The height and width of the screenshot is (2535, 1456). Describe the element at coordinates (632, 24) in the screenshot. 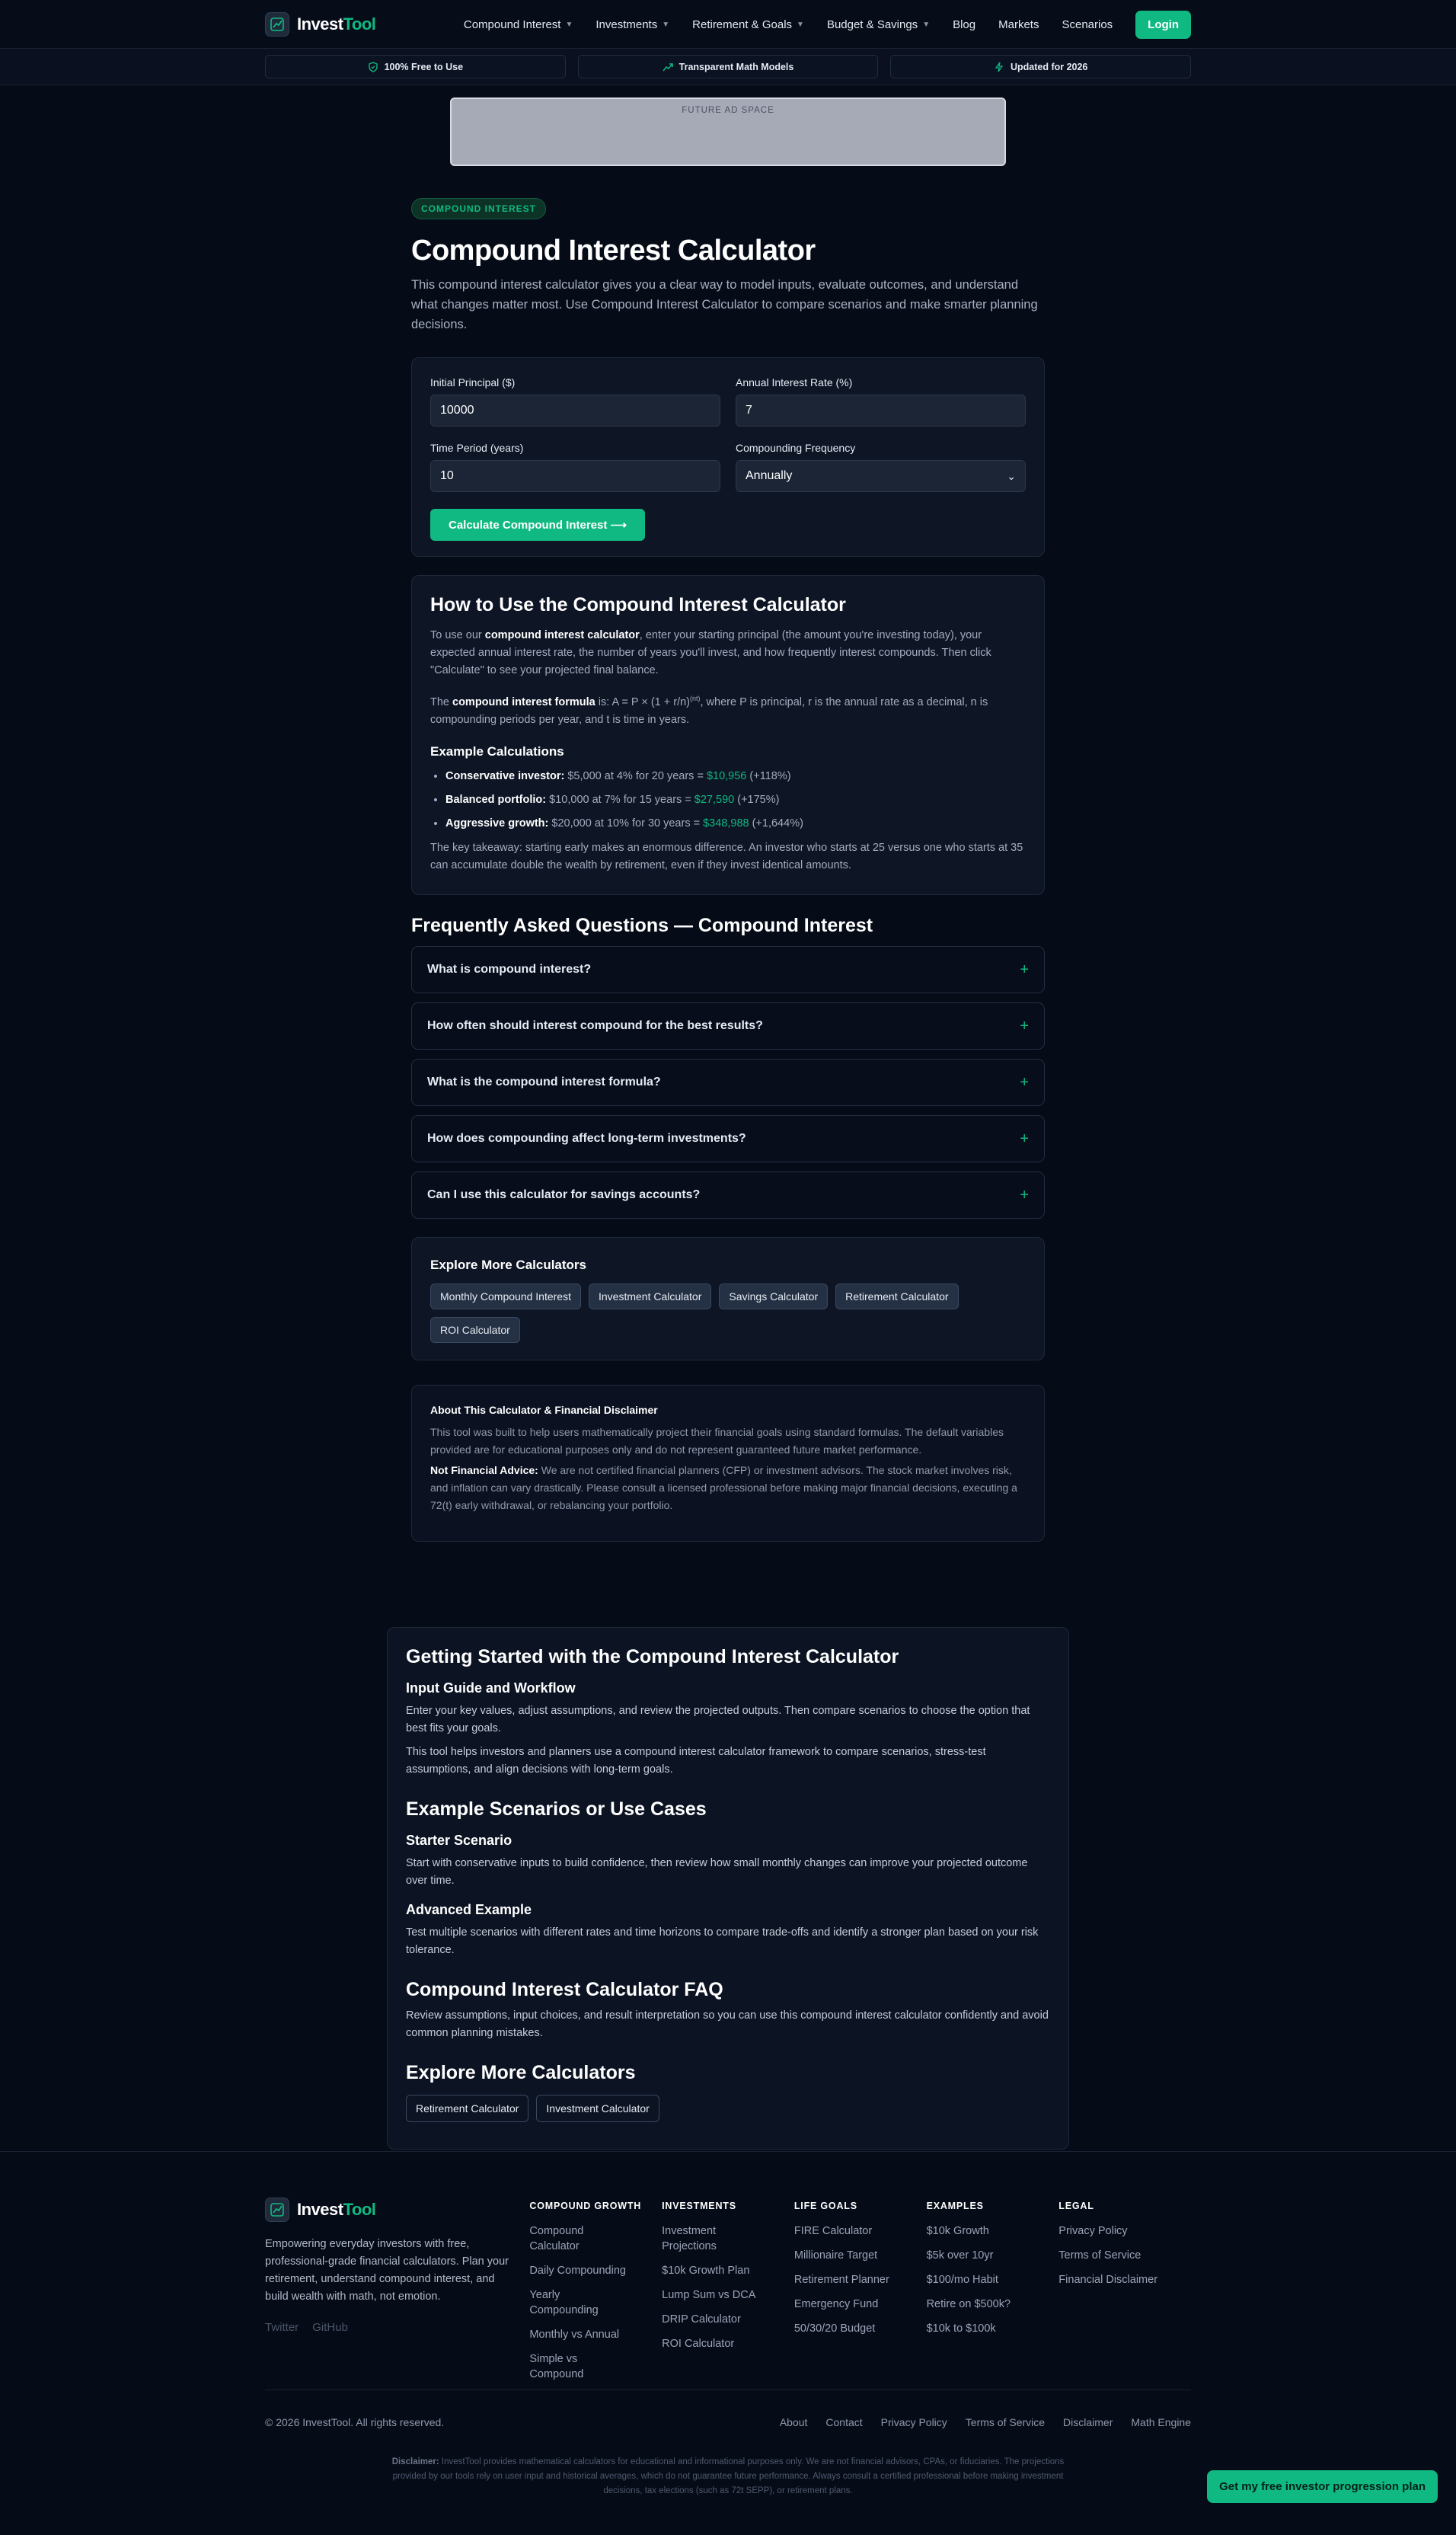

I see `nav-investments: Investments ▼` at that location.